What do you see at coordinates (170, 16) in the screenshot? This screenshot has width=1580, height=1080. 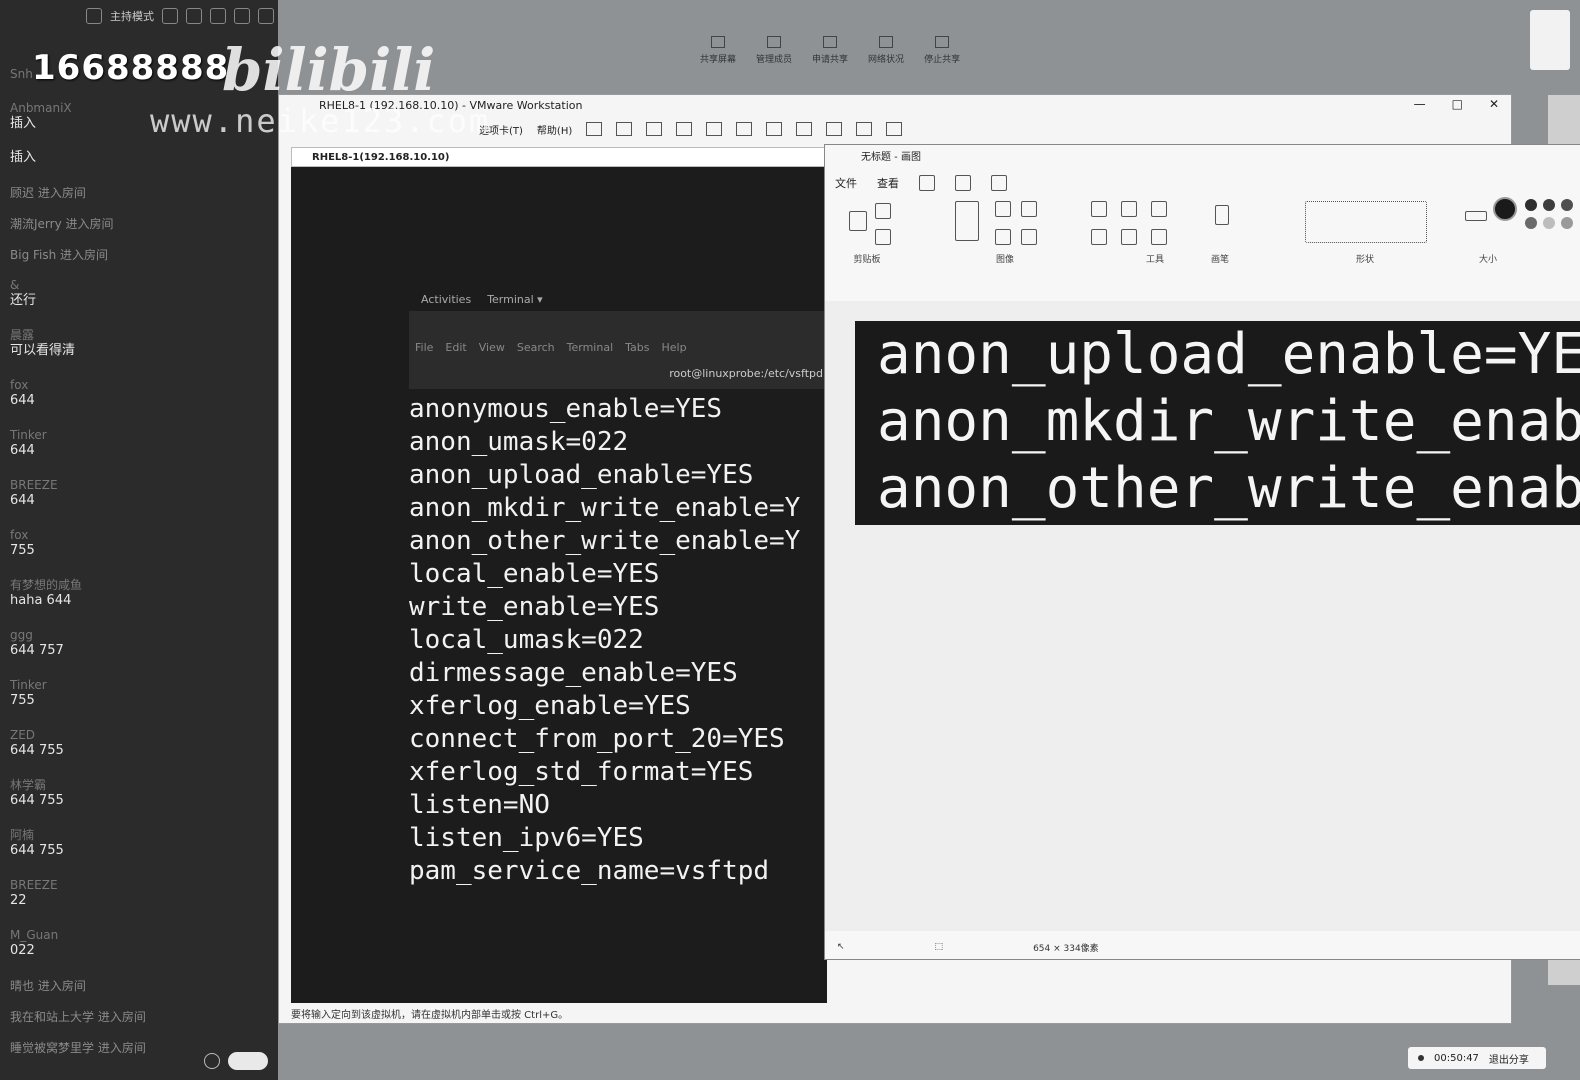 I see `settings-icon` at bounding box center [170, 16].